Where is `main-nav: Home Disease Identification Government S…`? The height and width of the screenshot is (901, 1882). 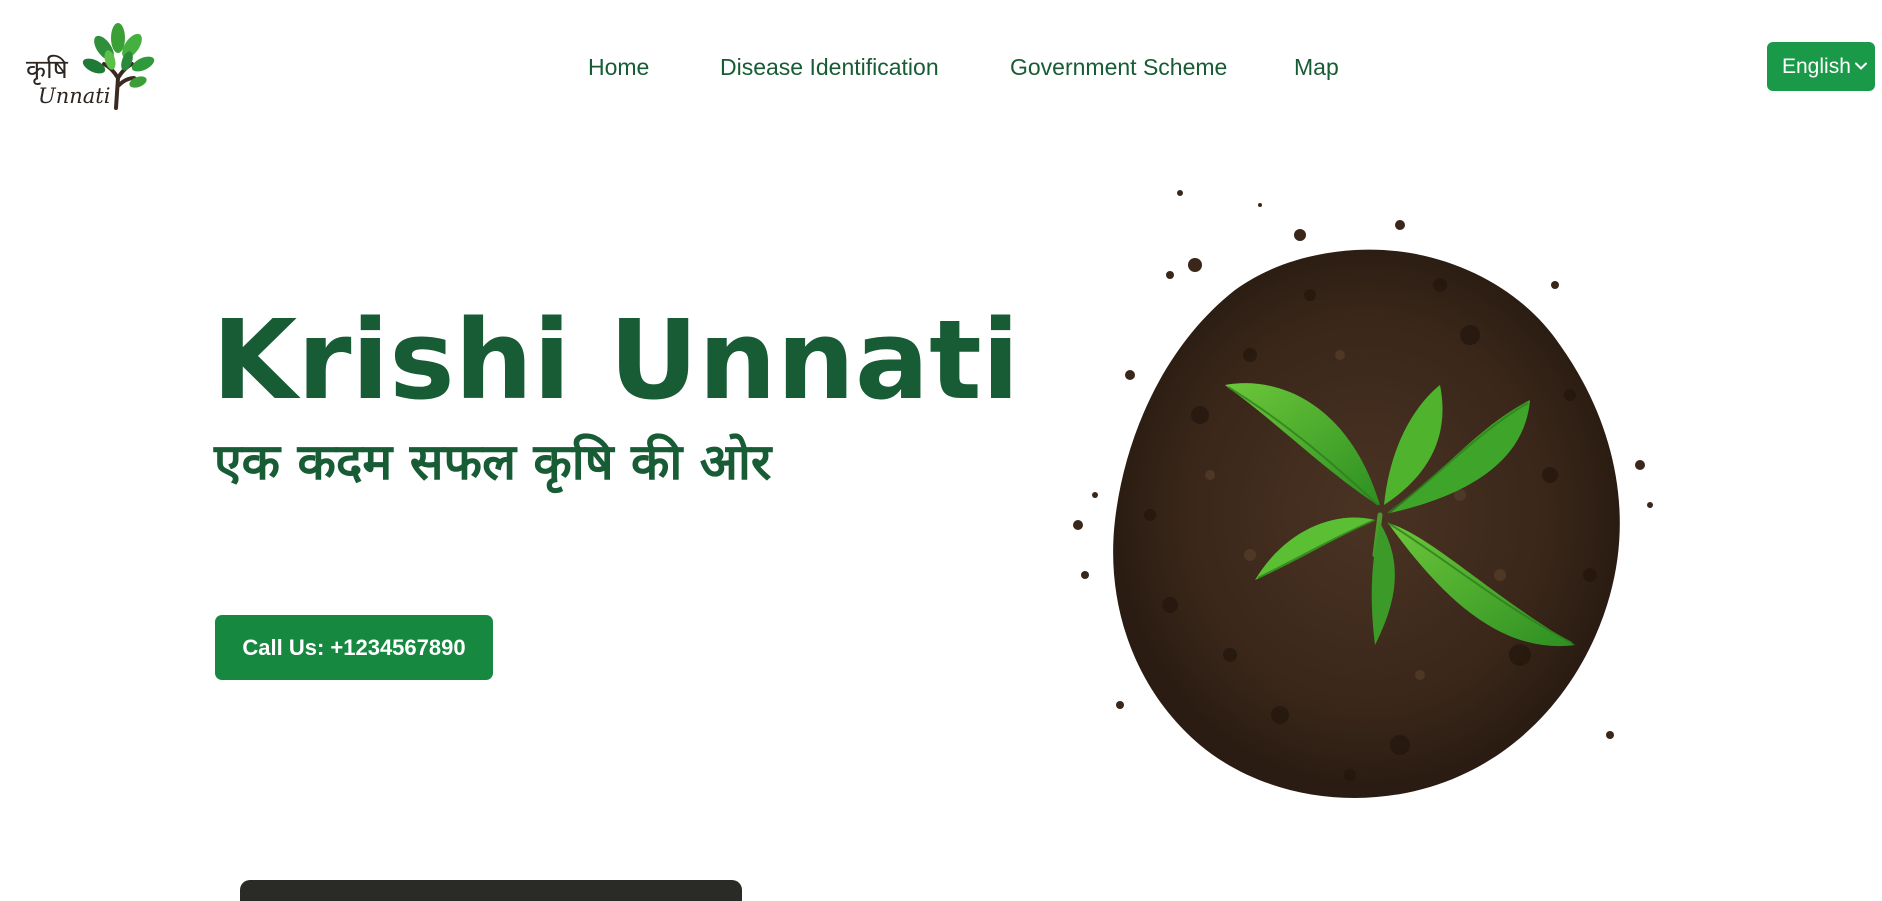 main-nav: Home Disease Identification Government S… is located at coordinates (941, 68).